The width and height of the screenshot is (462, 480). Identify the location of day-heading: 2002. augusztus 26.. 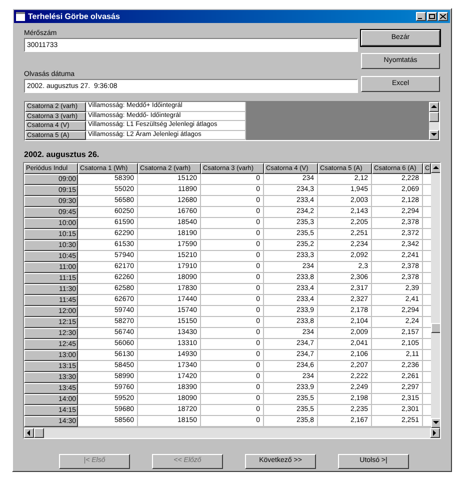
(62, 155).